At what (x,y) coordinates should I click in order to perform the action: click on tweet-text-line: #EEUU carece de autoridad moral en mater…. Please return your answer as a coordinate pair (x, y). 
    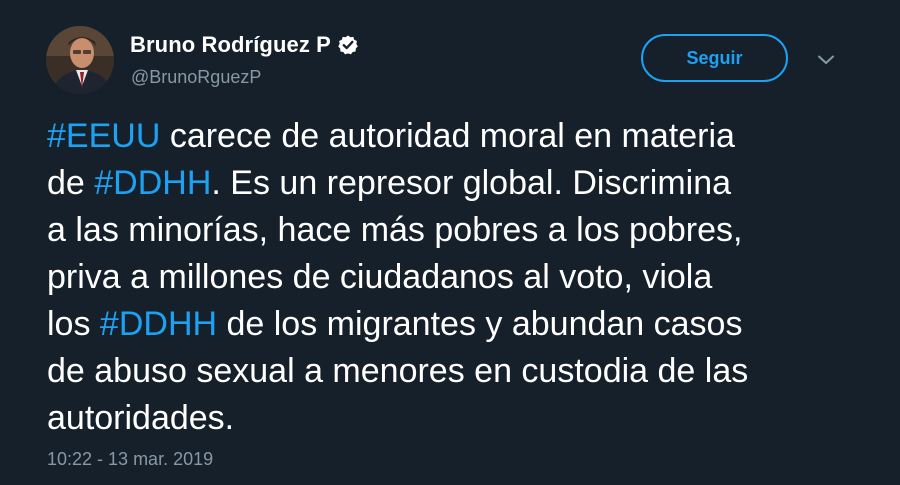
    Looking at the image, I should click on (457, 136).